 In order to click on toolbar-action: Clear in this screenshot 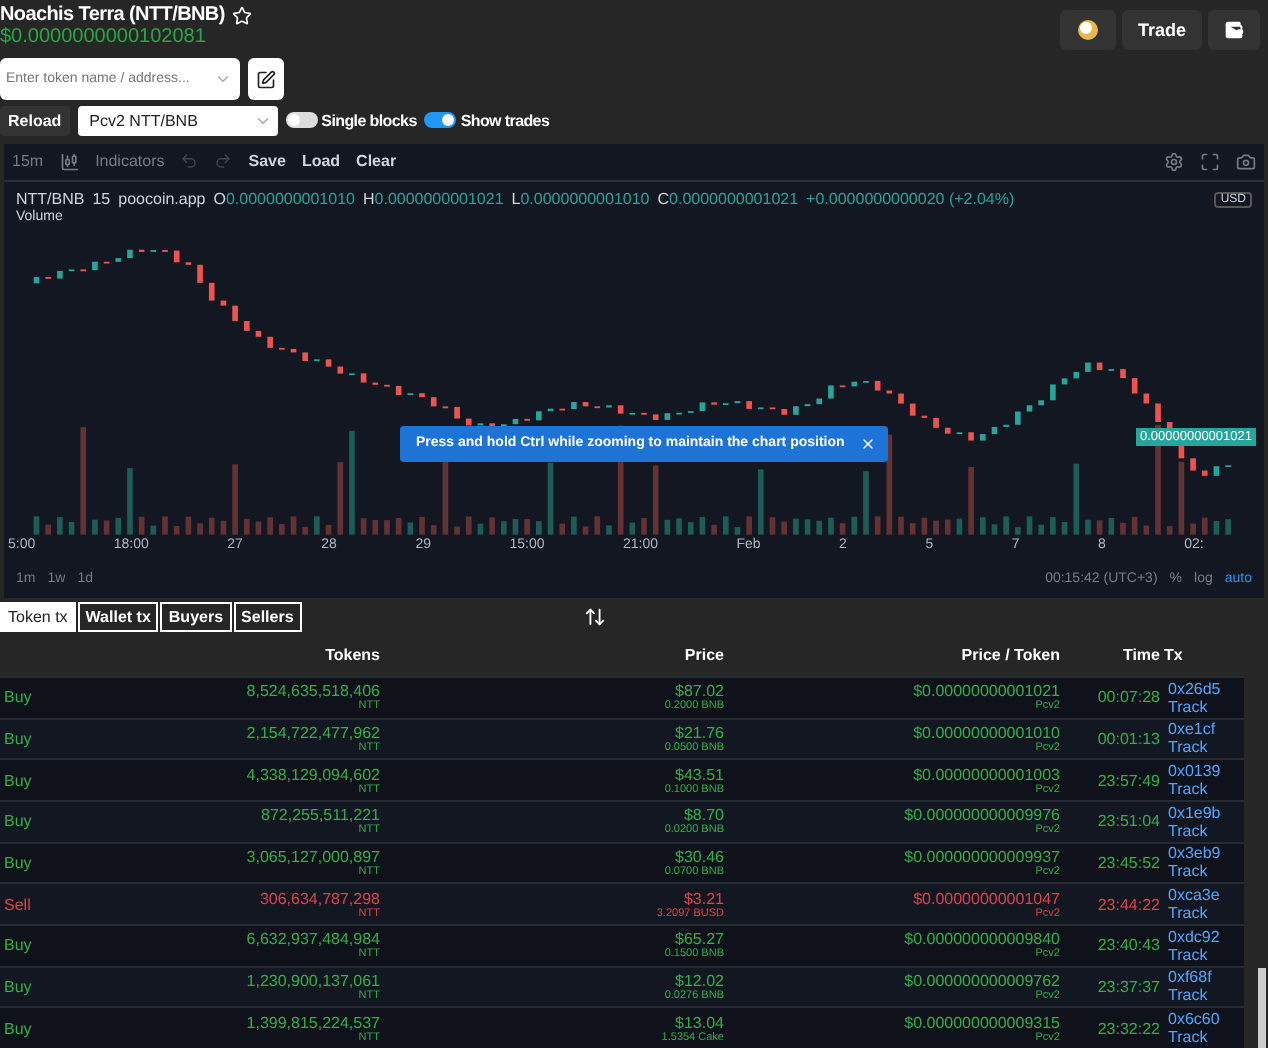, I will do `click(376, 161)`.